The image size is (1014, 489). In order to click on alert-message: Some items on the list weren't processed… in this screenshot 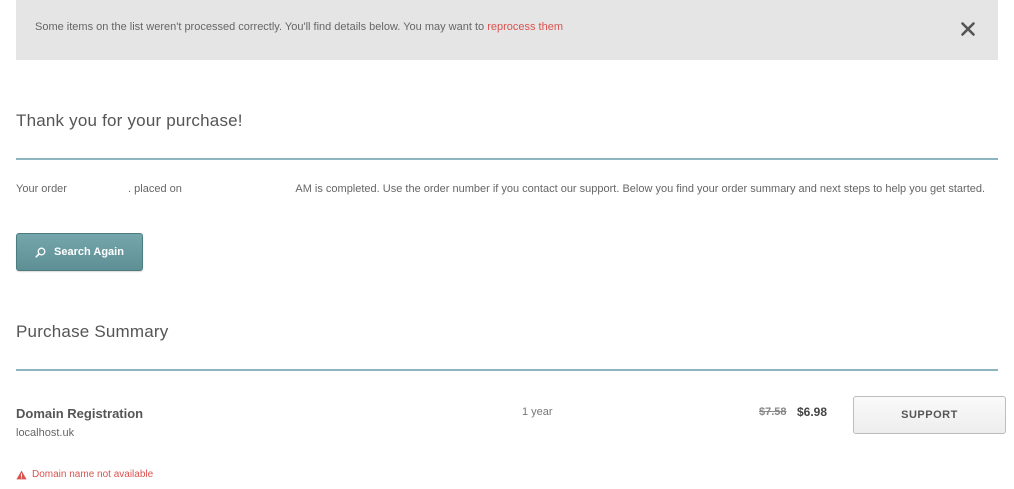, I will do `click(299, 27)`.